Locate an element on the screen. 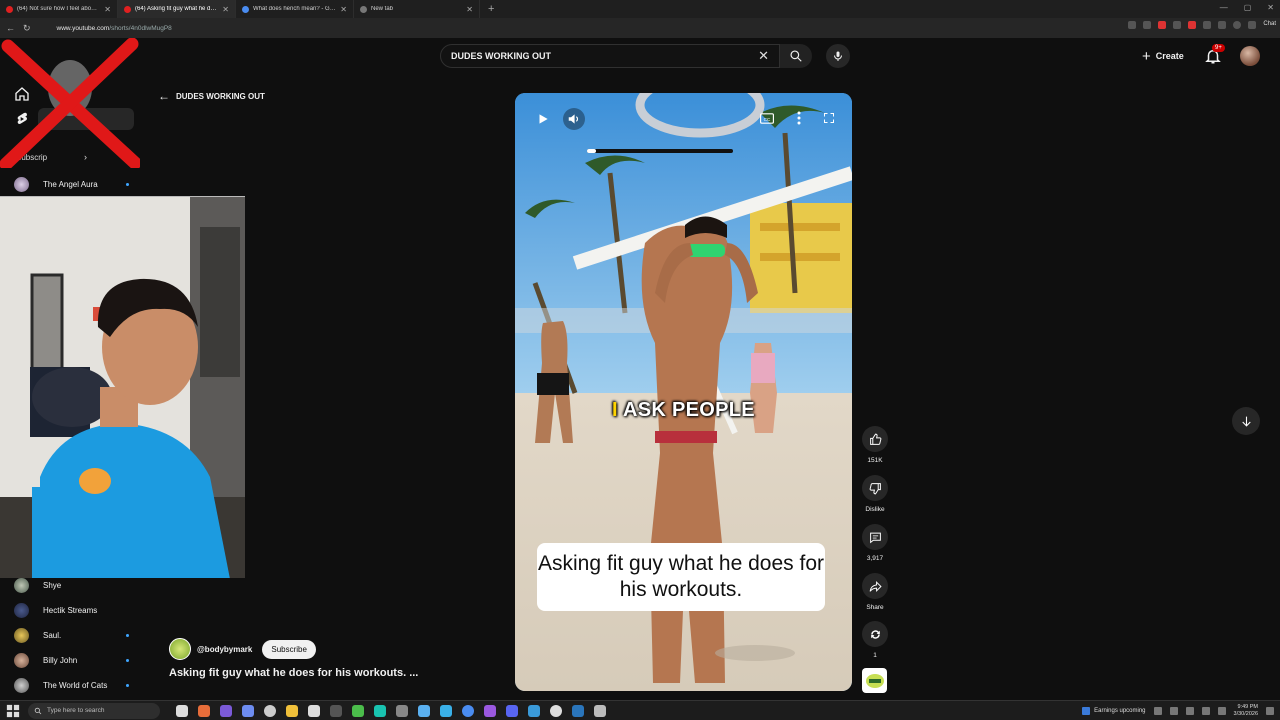  taskbar-search-input: Type here to search is located at coordinates (94, 710).